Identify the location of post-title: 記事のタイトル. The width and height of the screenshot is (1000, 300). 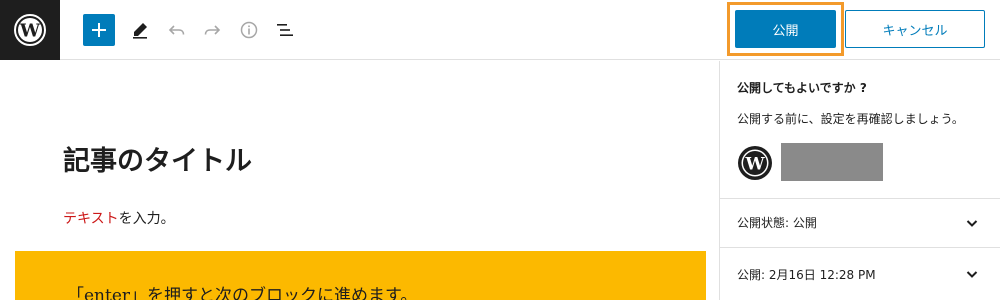
(157, 158).